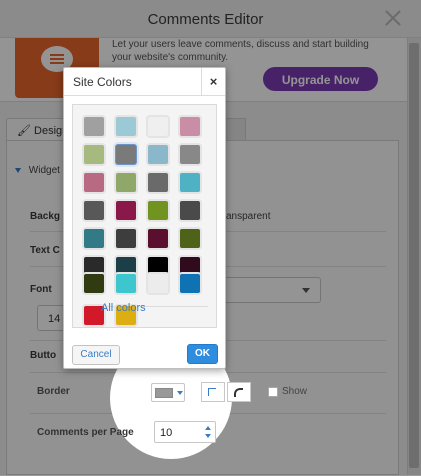 This screenshot has width=421, height=476. Describe the element at coordinates (208, 436) in the screenshot. I see `spin-down-icon` at that location.